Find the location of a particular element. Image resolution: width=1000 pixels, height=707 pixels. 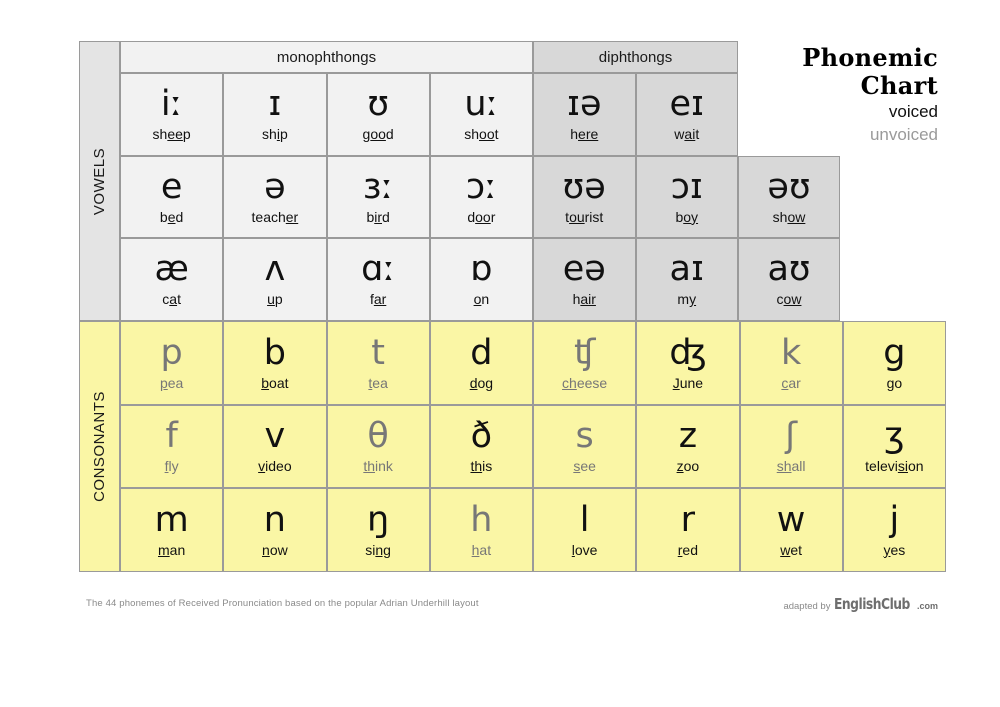

phoneme-cell: e bed is located at coordinates (172, 196).